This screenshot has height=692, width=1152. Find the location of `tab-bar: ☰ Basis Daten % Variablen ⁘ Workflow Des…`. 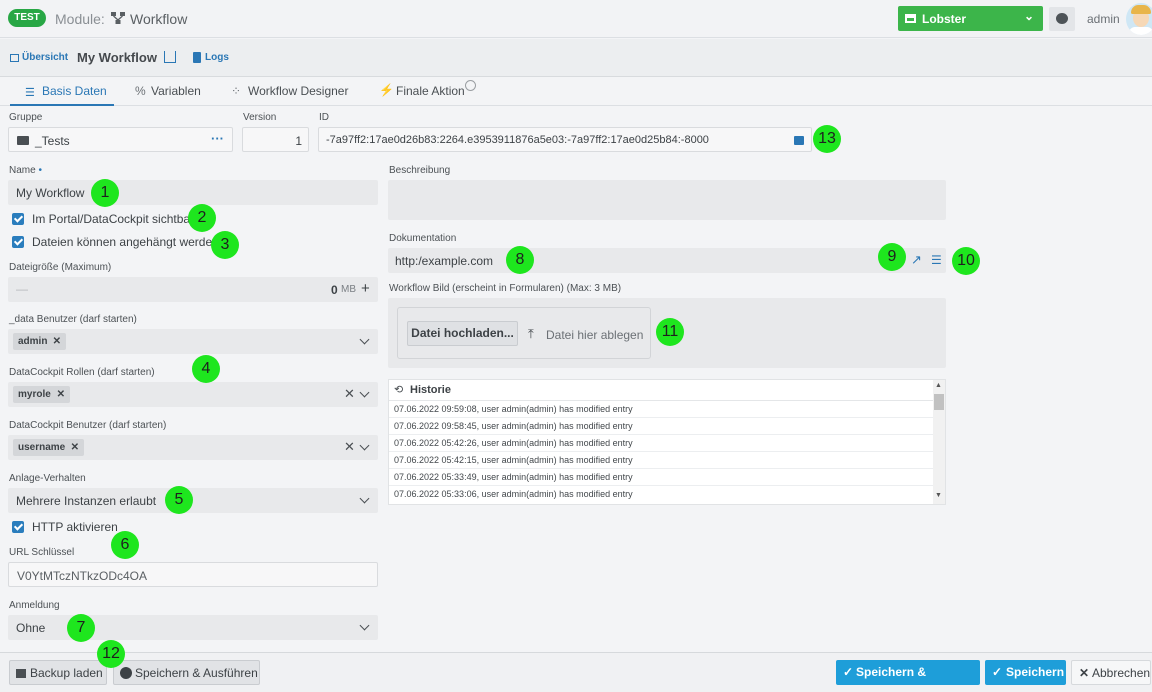

tab-bar: ☰ Basis Daten % Variablen ⁘ Workflow Des… is located at coordinates (576, 92).